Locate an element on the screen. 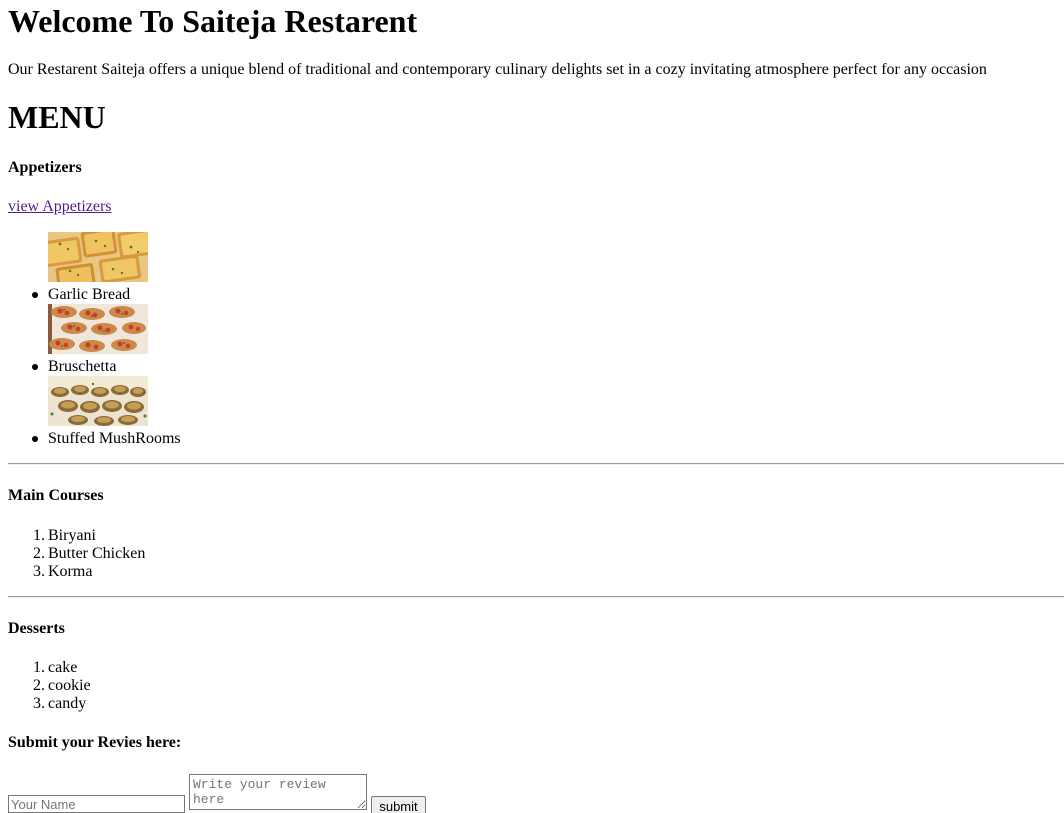 The height and width of the screenshot is (813, 1064). name-input is located at coordinates (96, 804).